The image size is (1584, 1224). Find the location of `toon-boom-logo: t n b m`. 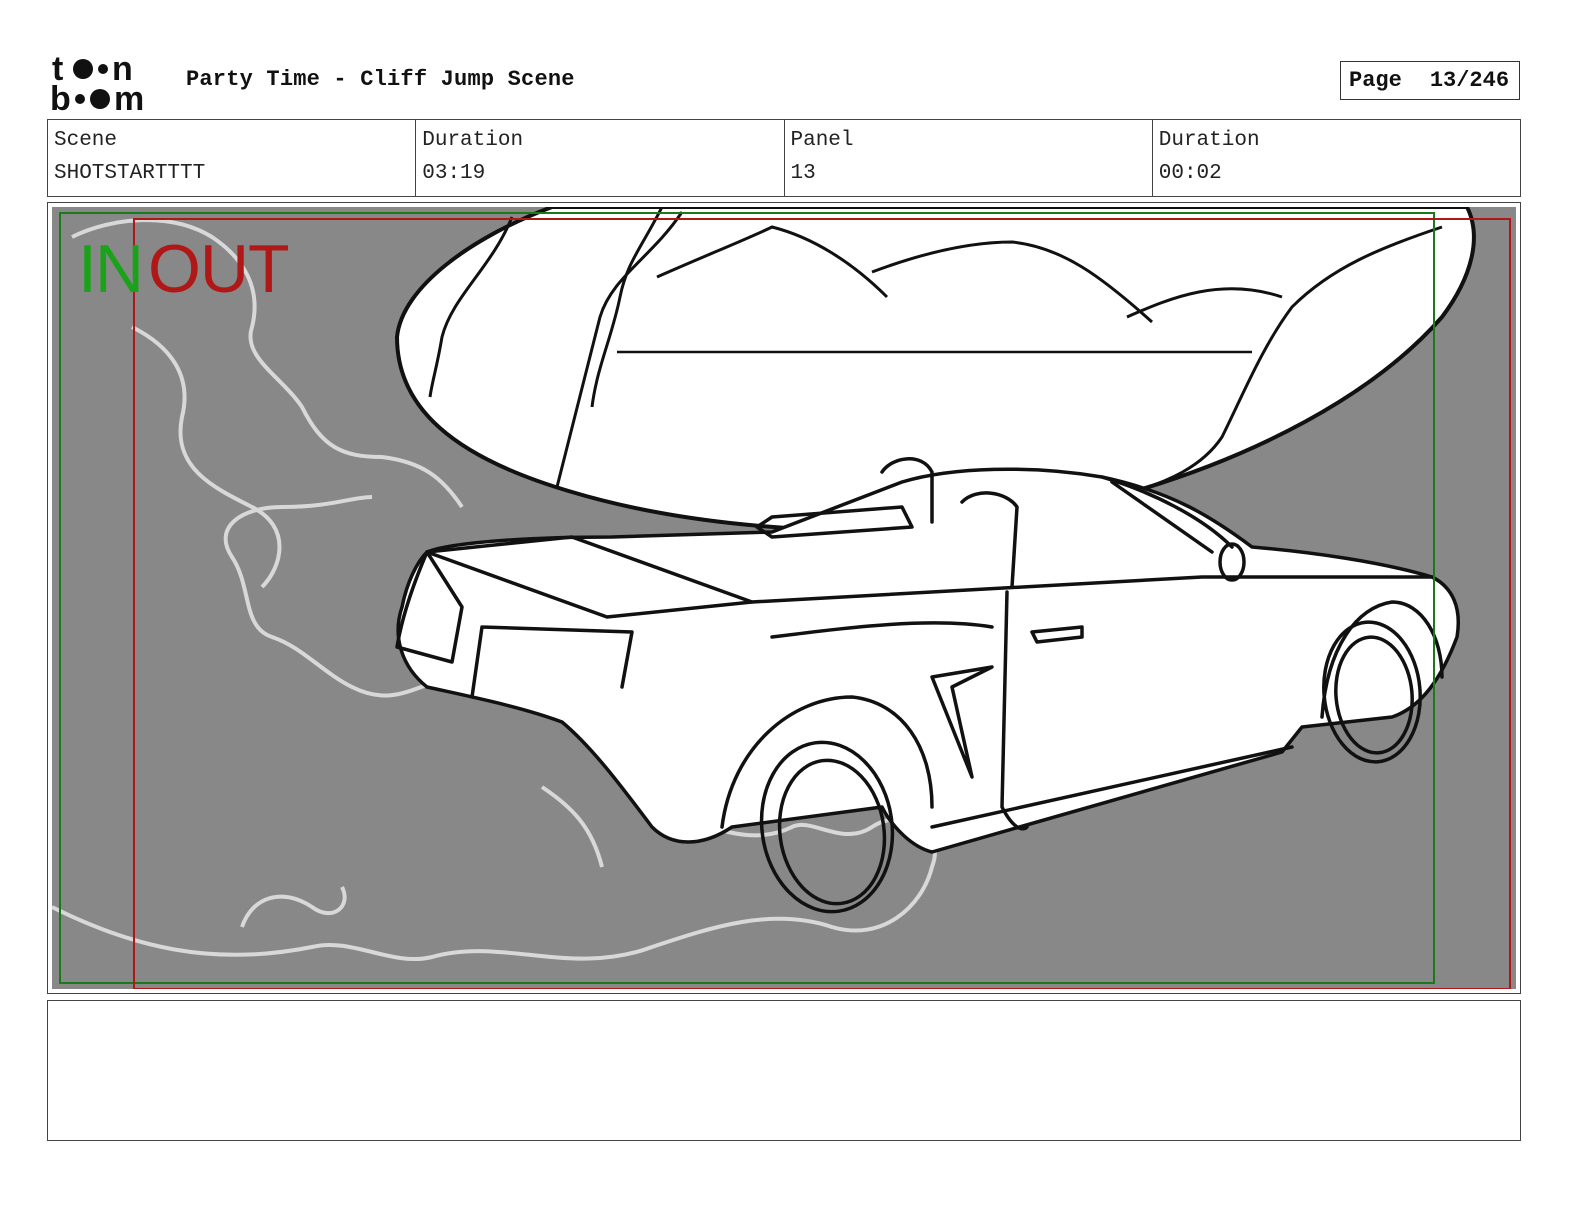

toon-boom-logo: t n b m is located at coordinates (97, 82).